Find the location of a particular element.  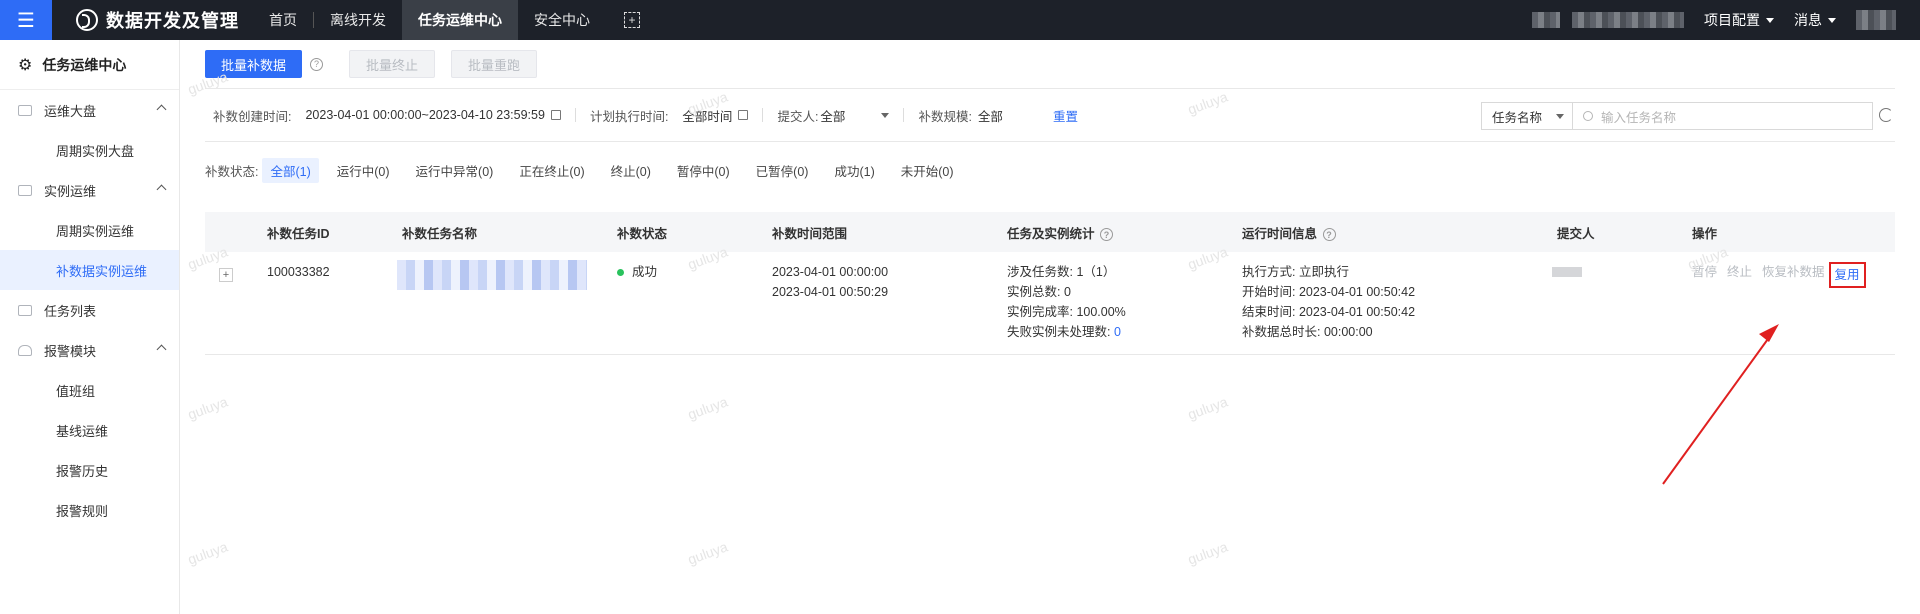

sidebar-group-alarm: 报警模块 is located at coordinates (89, 350).